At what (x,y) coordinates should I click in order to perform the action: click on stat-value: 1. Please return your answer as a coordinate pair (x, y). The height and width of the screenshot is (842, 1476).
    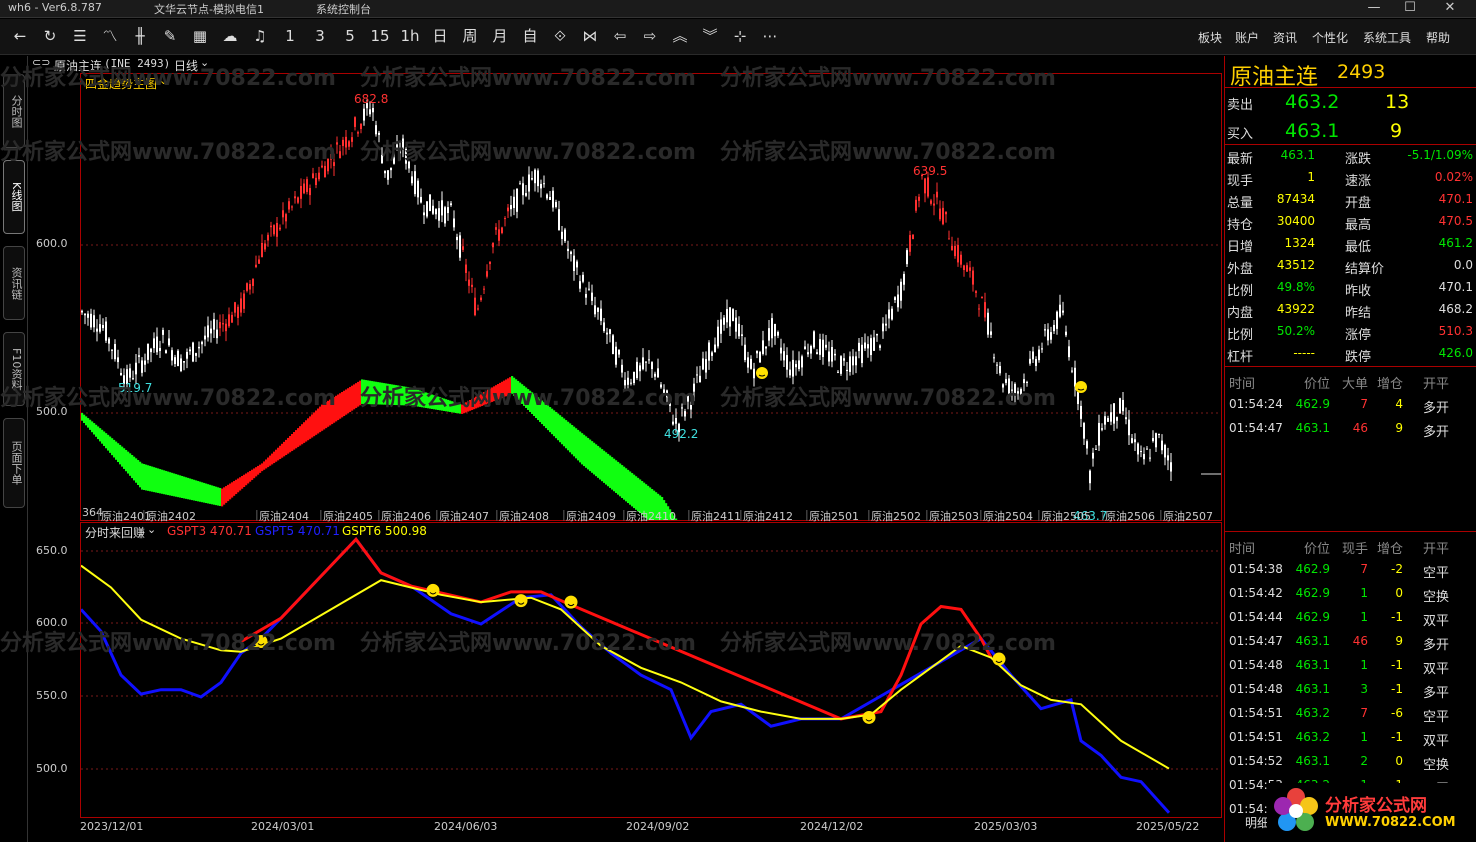
    Looking at the image, I should click on (1311, 177).